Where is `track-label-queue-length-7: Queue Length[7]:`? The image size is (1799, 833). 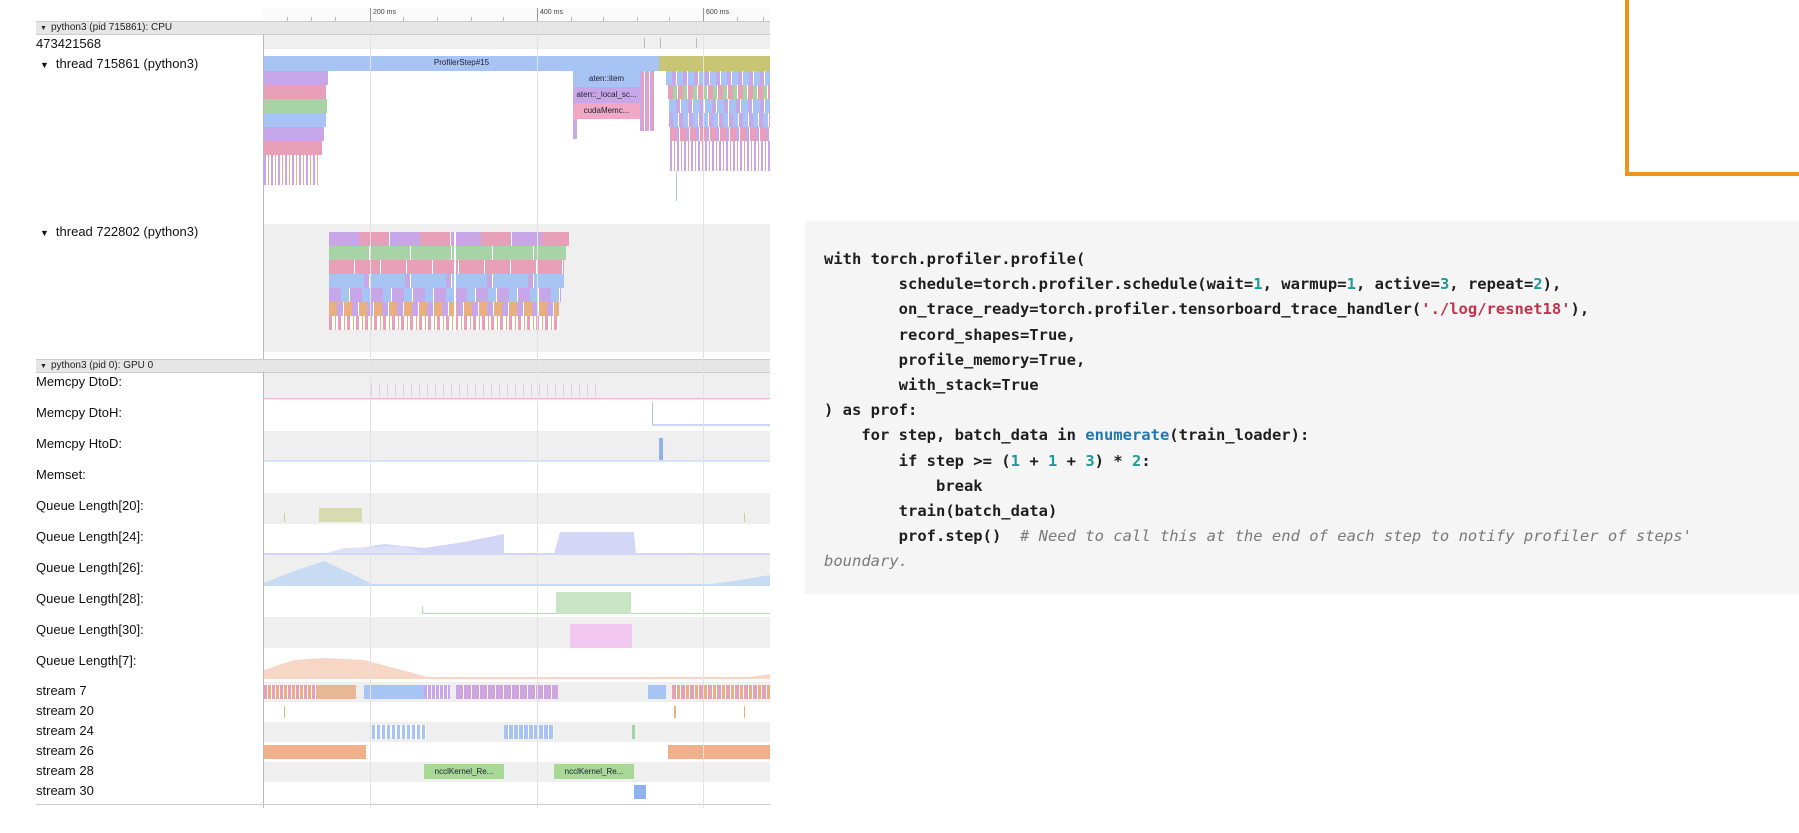 track-label-queue-length-7: Queue Length[7]: is located at coordinates (86, 660).